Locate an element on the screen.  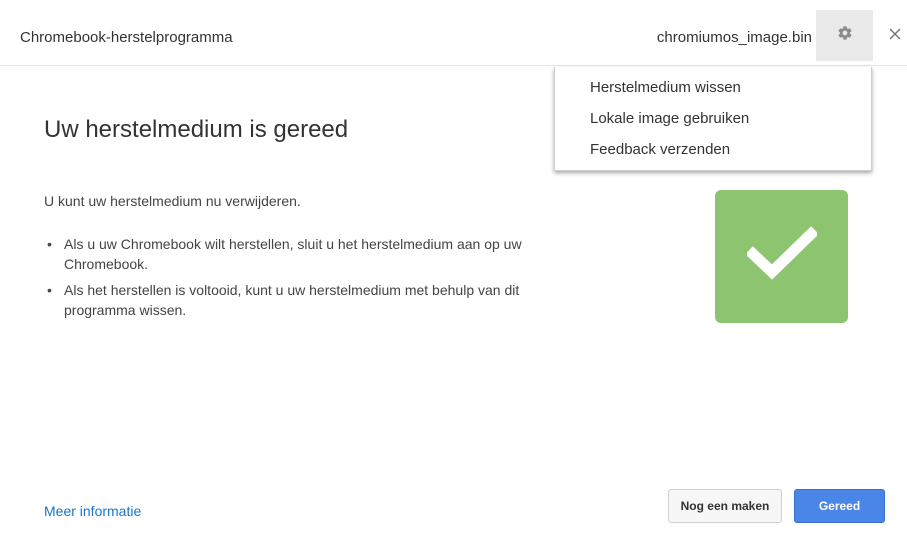
checkmark-icon is located at coordinates (781, 256).